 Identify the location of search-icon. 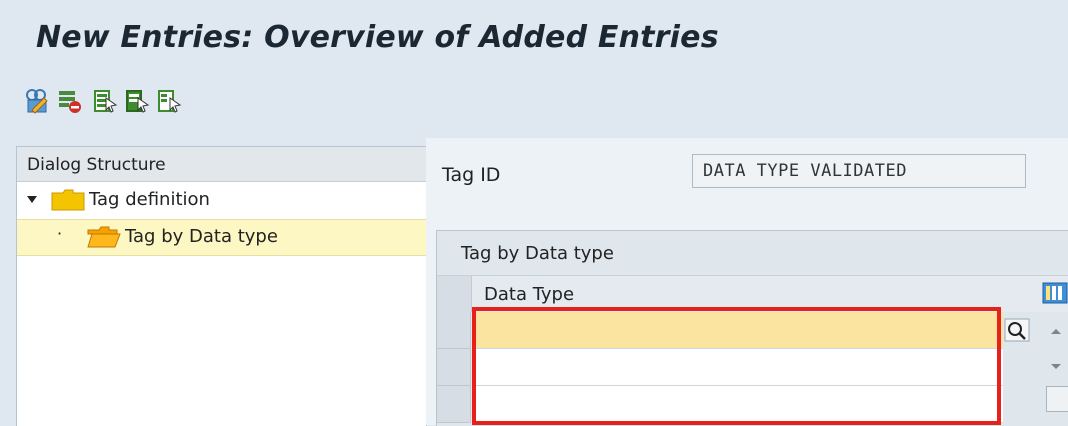
(1017, 330).